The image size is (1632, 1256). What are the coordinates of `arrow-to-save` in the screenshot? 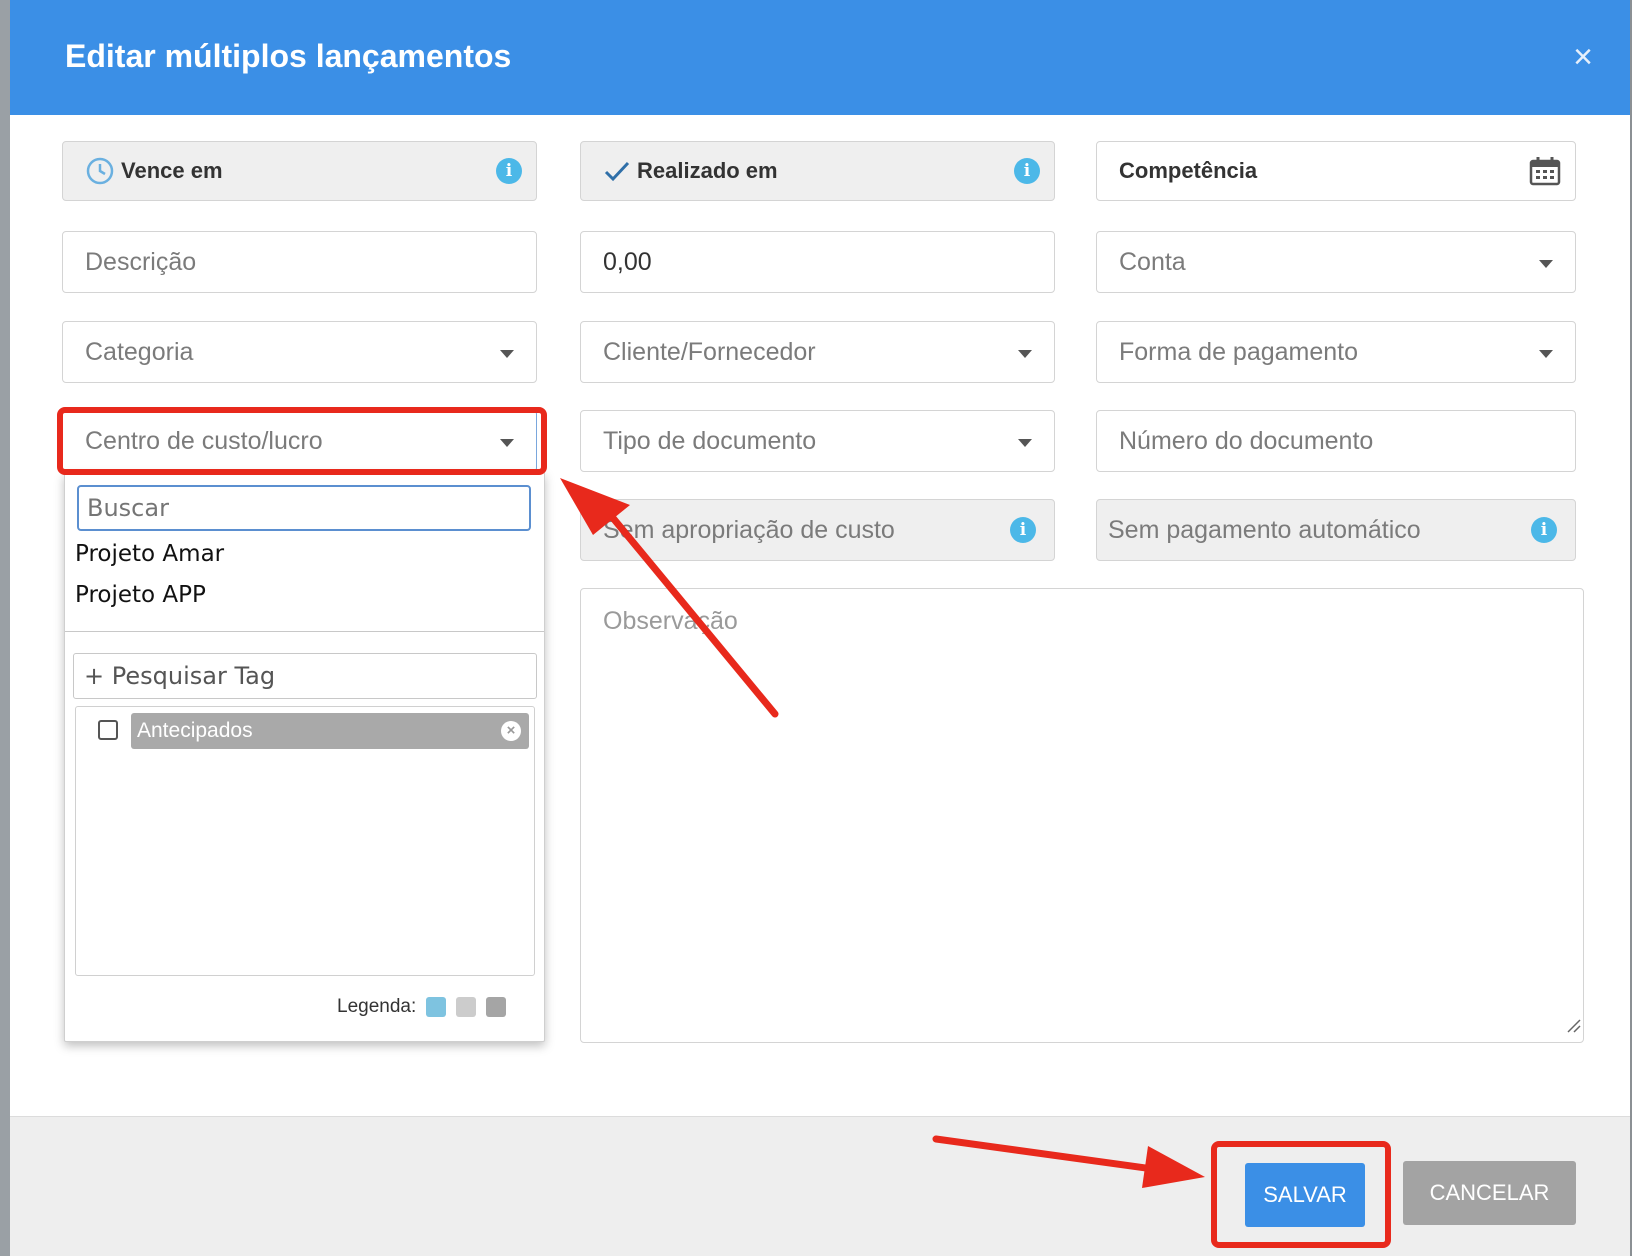 It's located at (1068, 1161).